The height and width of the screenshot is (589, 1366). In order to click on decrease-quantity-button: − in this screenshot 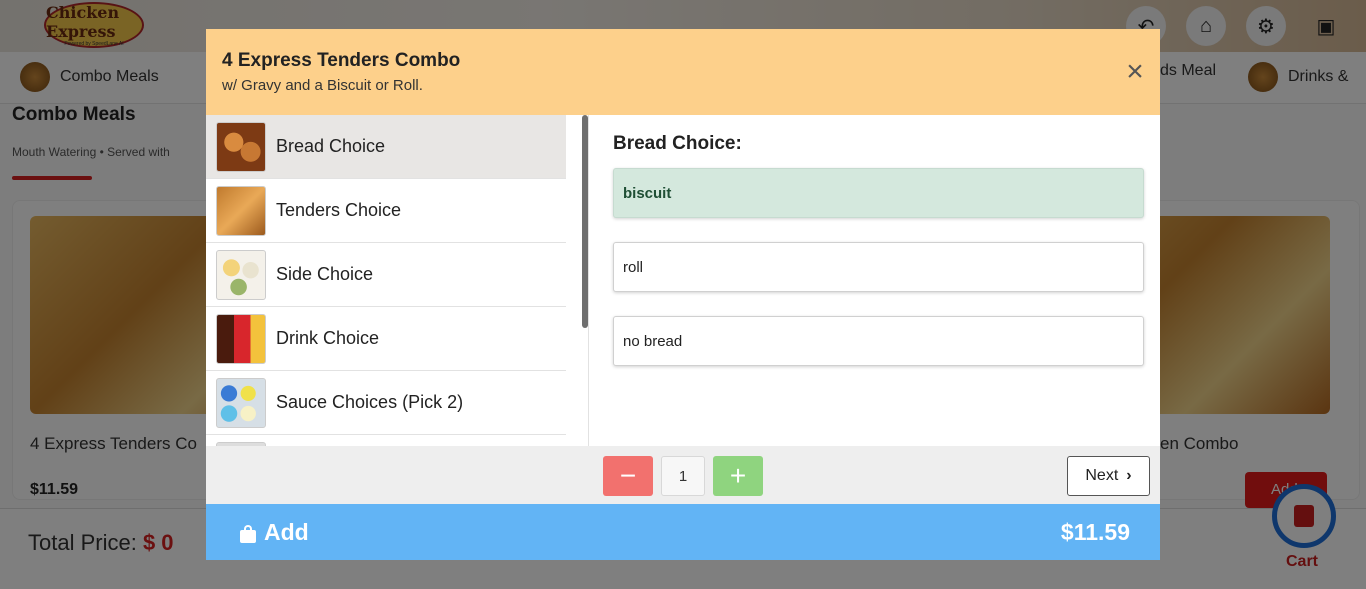, I will do `click(628, 476)`.